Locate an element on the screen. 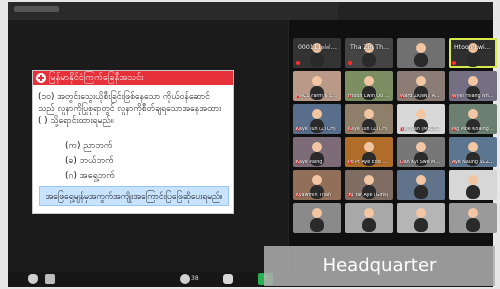  watermark-label: Headquarter is located at coordinates (379, 266).